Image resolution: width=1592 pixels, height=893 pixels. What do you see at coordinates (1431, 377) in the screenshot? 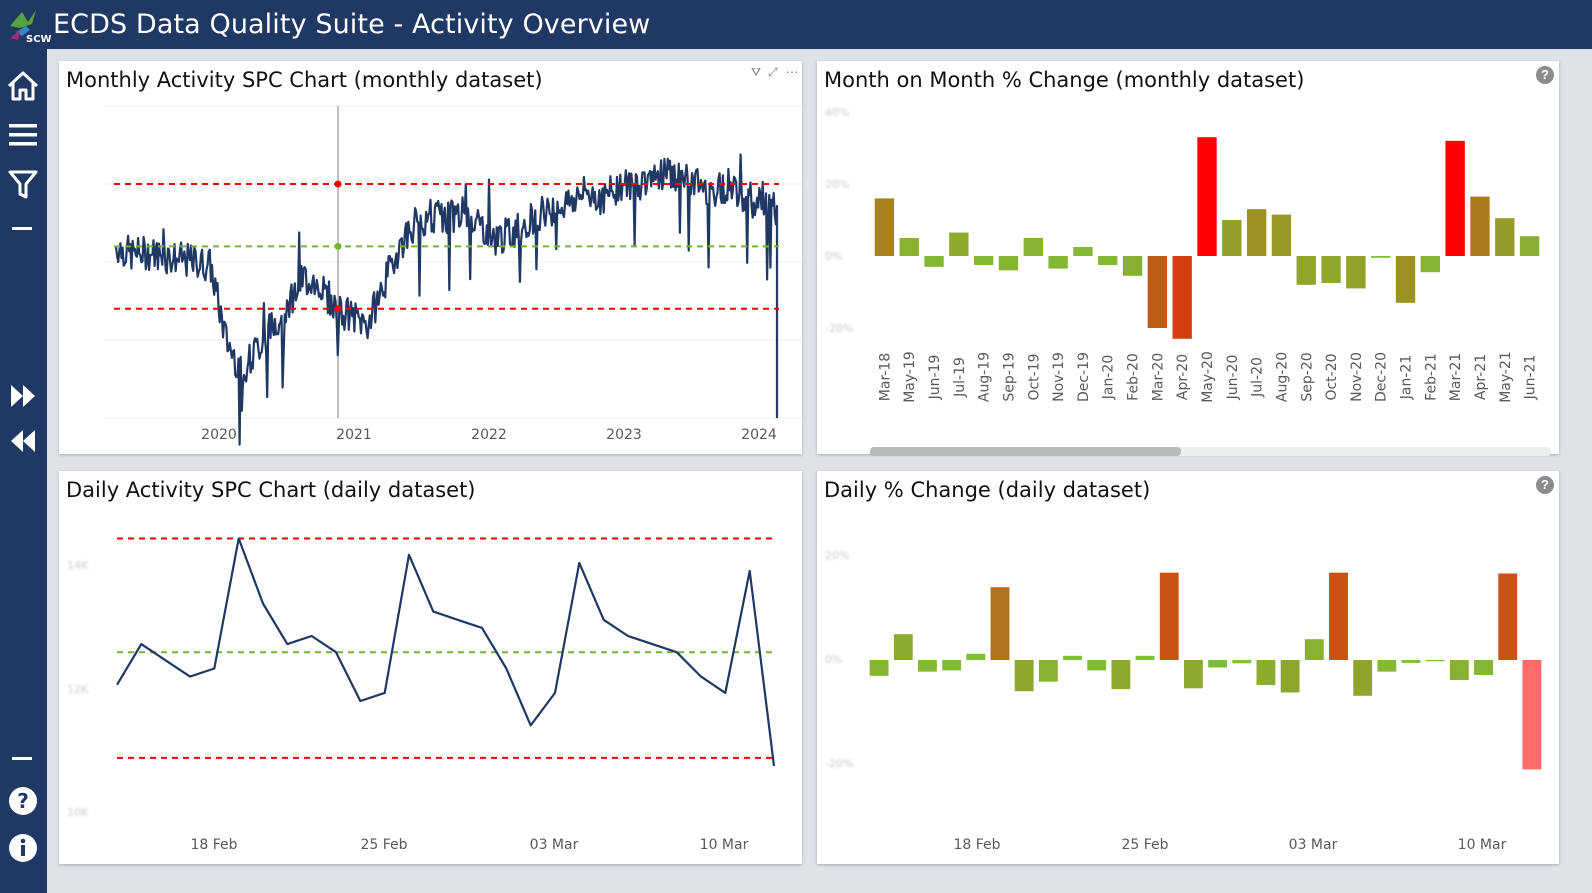
I see `x-tick-label: Feb-21` at bounding box center [1431, 377].